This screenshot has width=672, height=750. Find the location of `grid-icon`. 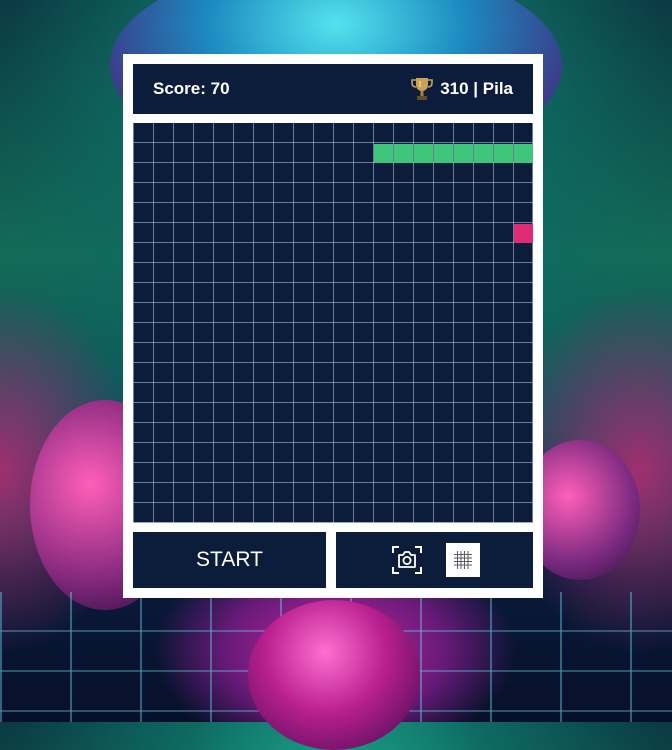

grid-icon is located at coordinates (462, 560).